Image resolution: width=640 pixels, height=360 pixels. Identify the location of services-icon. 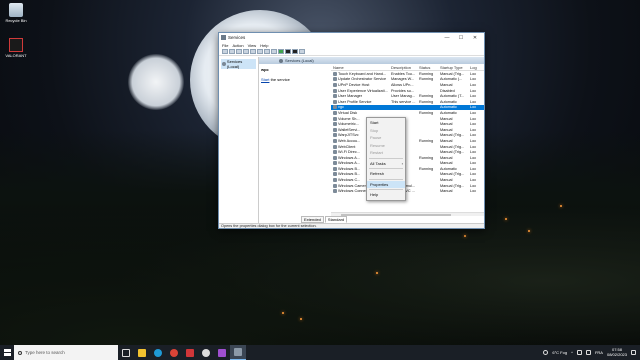
(238, 352).